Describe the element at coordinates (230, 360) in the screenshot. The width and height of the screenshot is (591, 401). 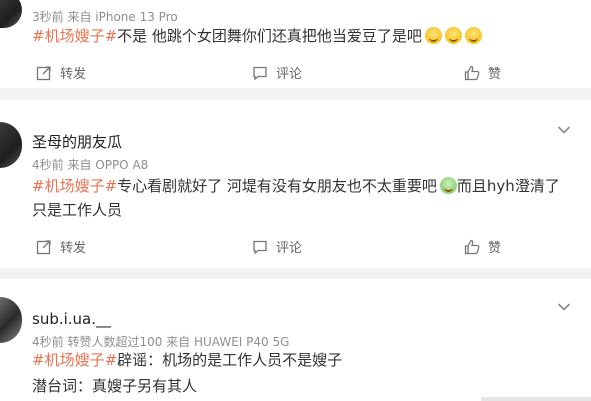
I see `post-body: 辟谣：机场的是工作人员不是嫂子` at that location.